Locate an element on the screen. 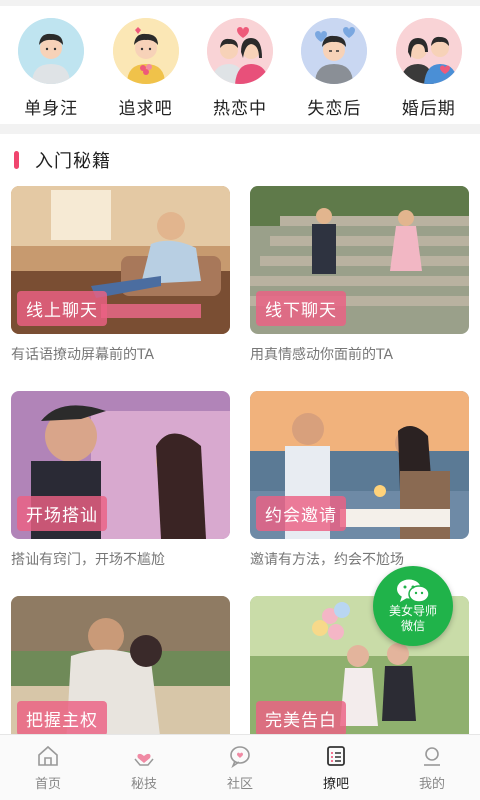 The width and height of the screenshot is (480, 800). nav-label: 首页 is located at coordinates (47, 784).